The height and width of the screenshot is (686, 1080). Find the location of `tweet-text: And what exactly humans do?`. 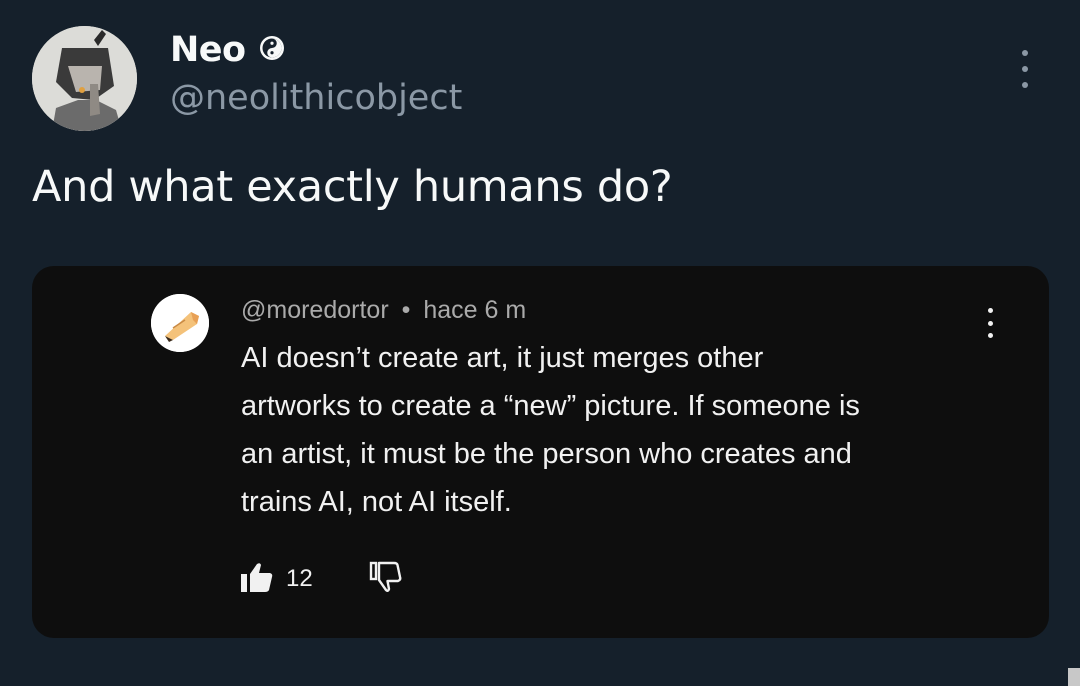

tweet-text: And what exactly humans do? is located at coordinates (352, 187).